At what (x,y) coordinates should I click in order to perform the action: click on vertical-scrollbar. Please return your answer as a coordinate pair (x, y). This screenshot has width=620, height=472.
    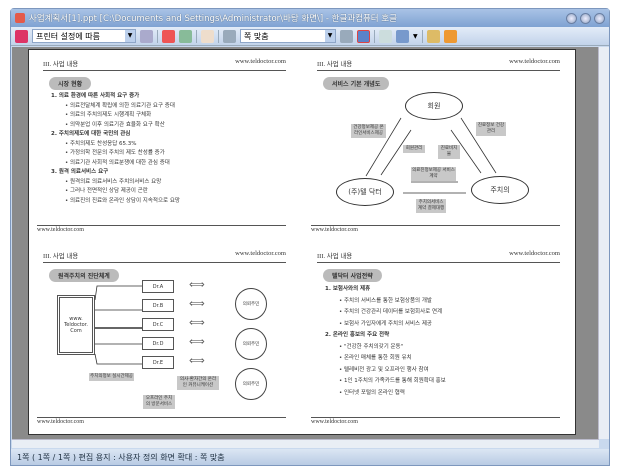
    Looking at the image, I should click on (603, 243).